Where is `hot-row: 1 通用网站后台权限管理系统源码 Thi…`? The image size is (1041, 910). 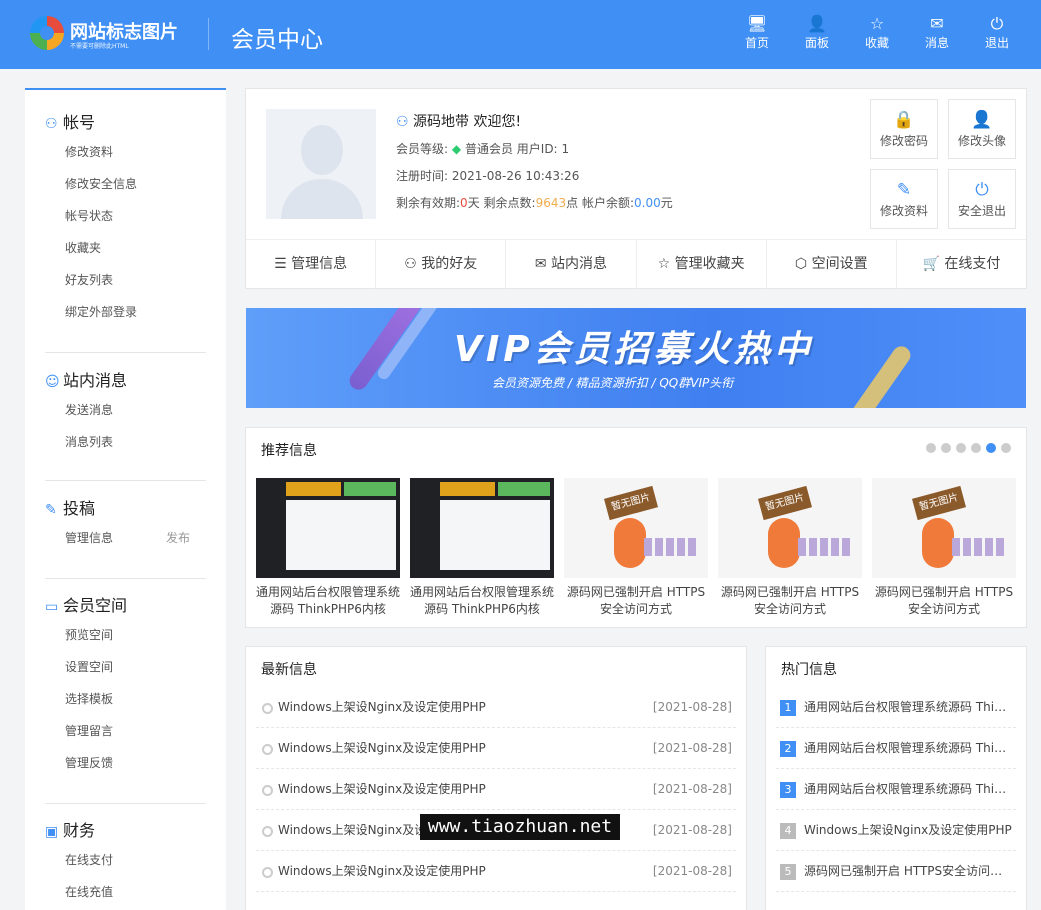 hot-row: 1 通用网站后台权限管理系统源码 Thi… is located at coordinates (896, 707).